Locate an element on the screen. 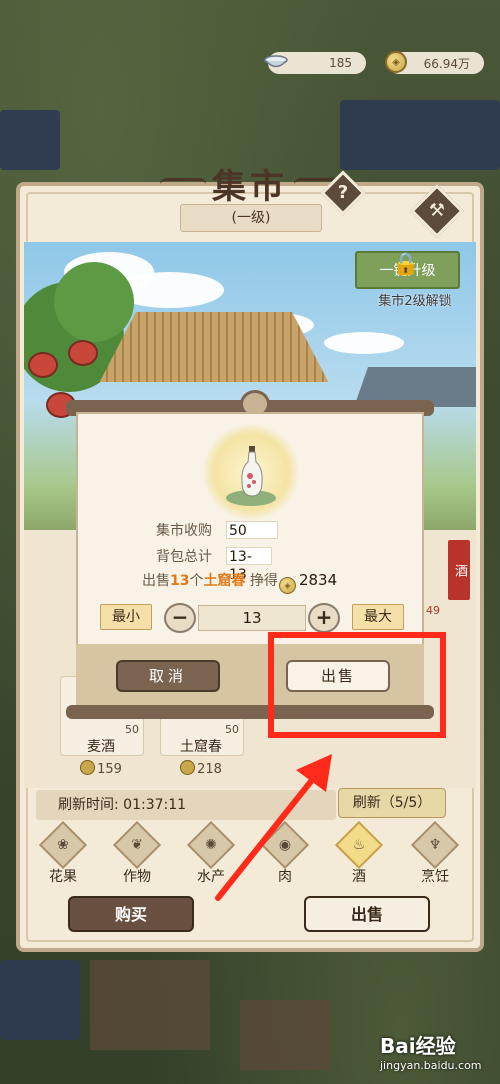 Image resolution: width=500 pixels, height=1084 pixels. max-button: 最大 is located at coordinates (378, 617).